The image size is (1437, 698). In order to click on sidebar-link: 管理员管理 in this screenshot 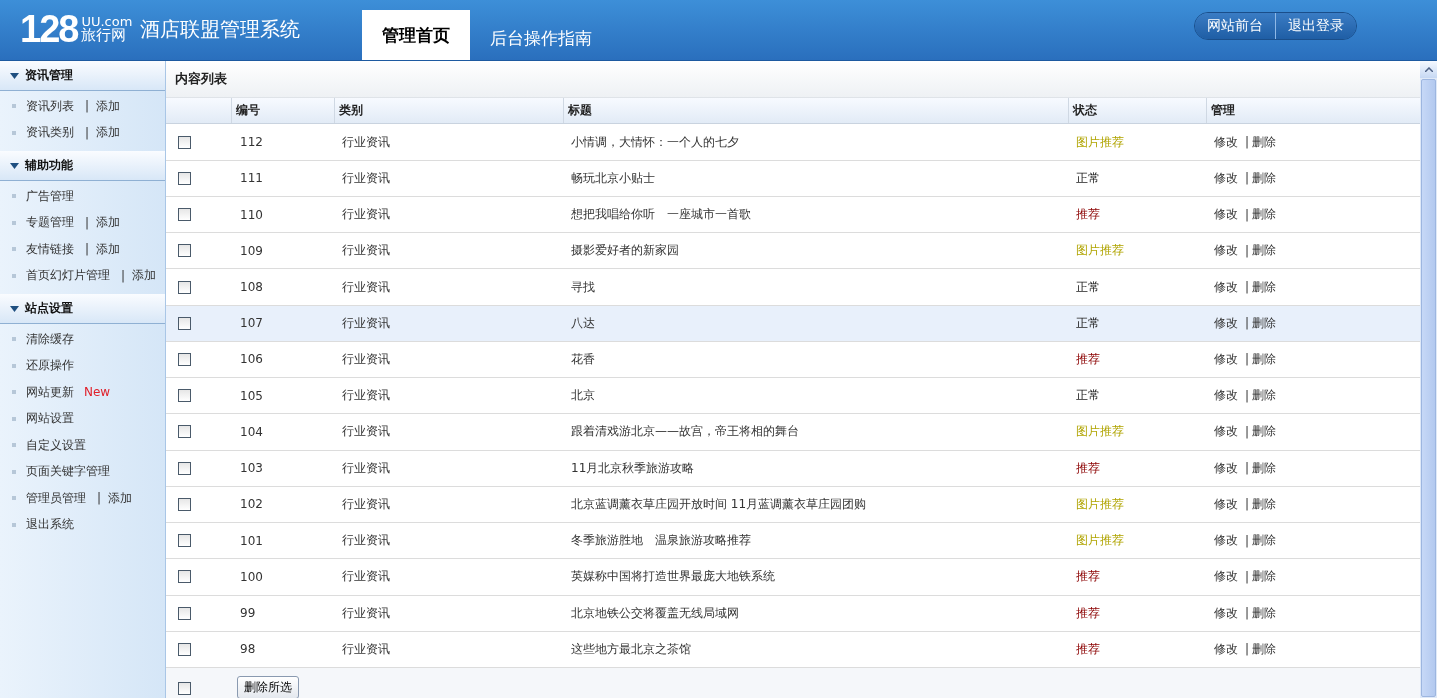, I will do `click(56, 498)`.